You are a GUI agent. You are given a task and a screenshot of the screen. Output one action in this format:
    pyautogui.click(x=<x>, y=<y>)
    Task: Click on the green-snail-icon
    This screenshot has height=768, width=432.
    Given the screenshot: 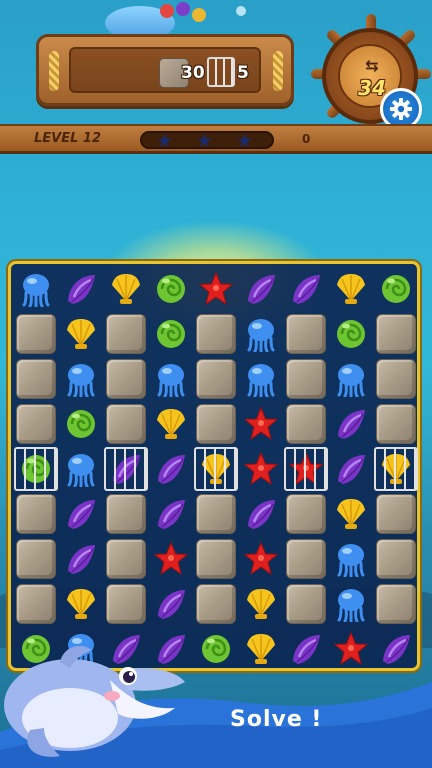 What is the action you would take?
    pyautogui.click(x=171, y=289)
    